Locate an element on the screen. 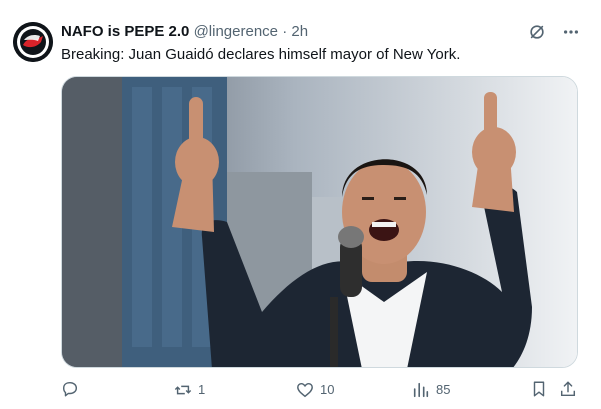 The width and height of the screenshot is (601, 409). views-button: 85 is located at coordinates (431, 390).